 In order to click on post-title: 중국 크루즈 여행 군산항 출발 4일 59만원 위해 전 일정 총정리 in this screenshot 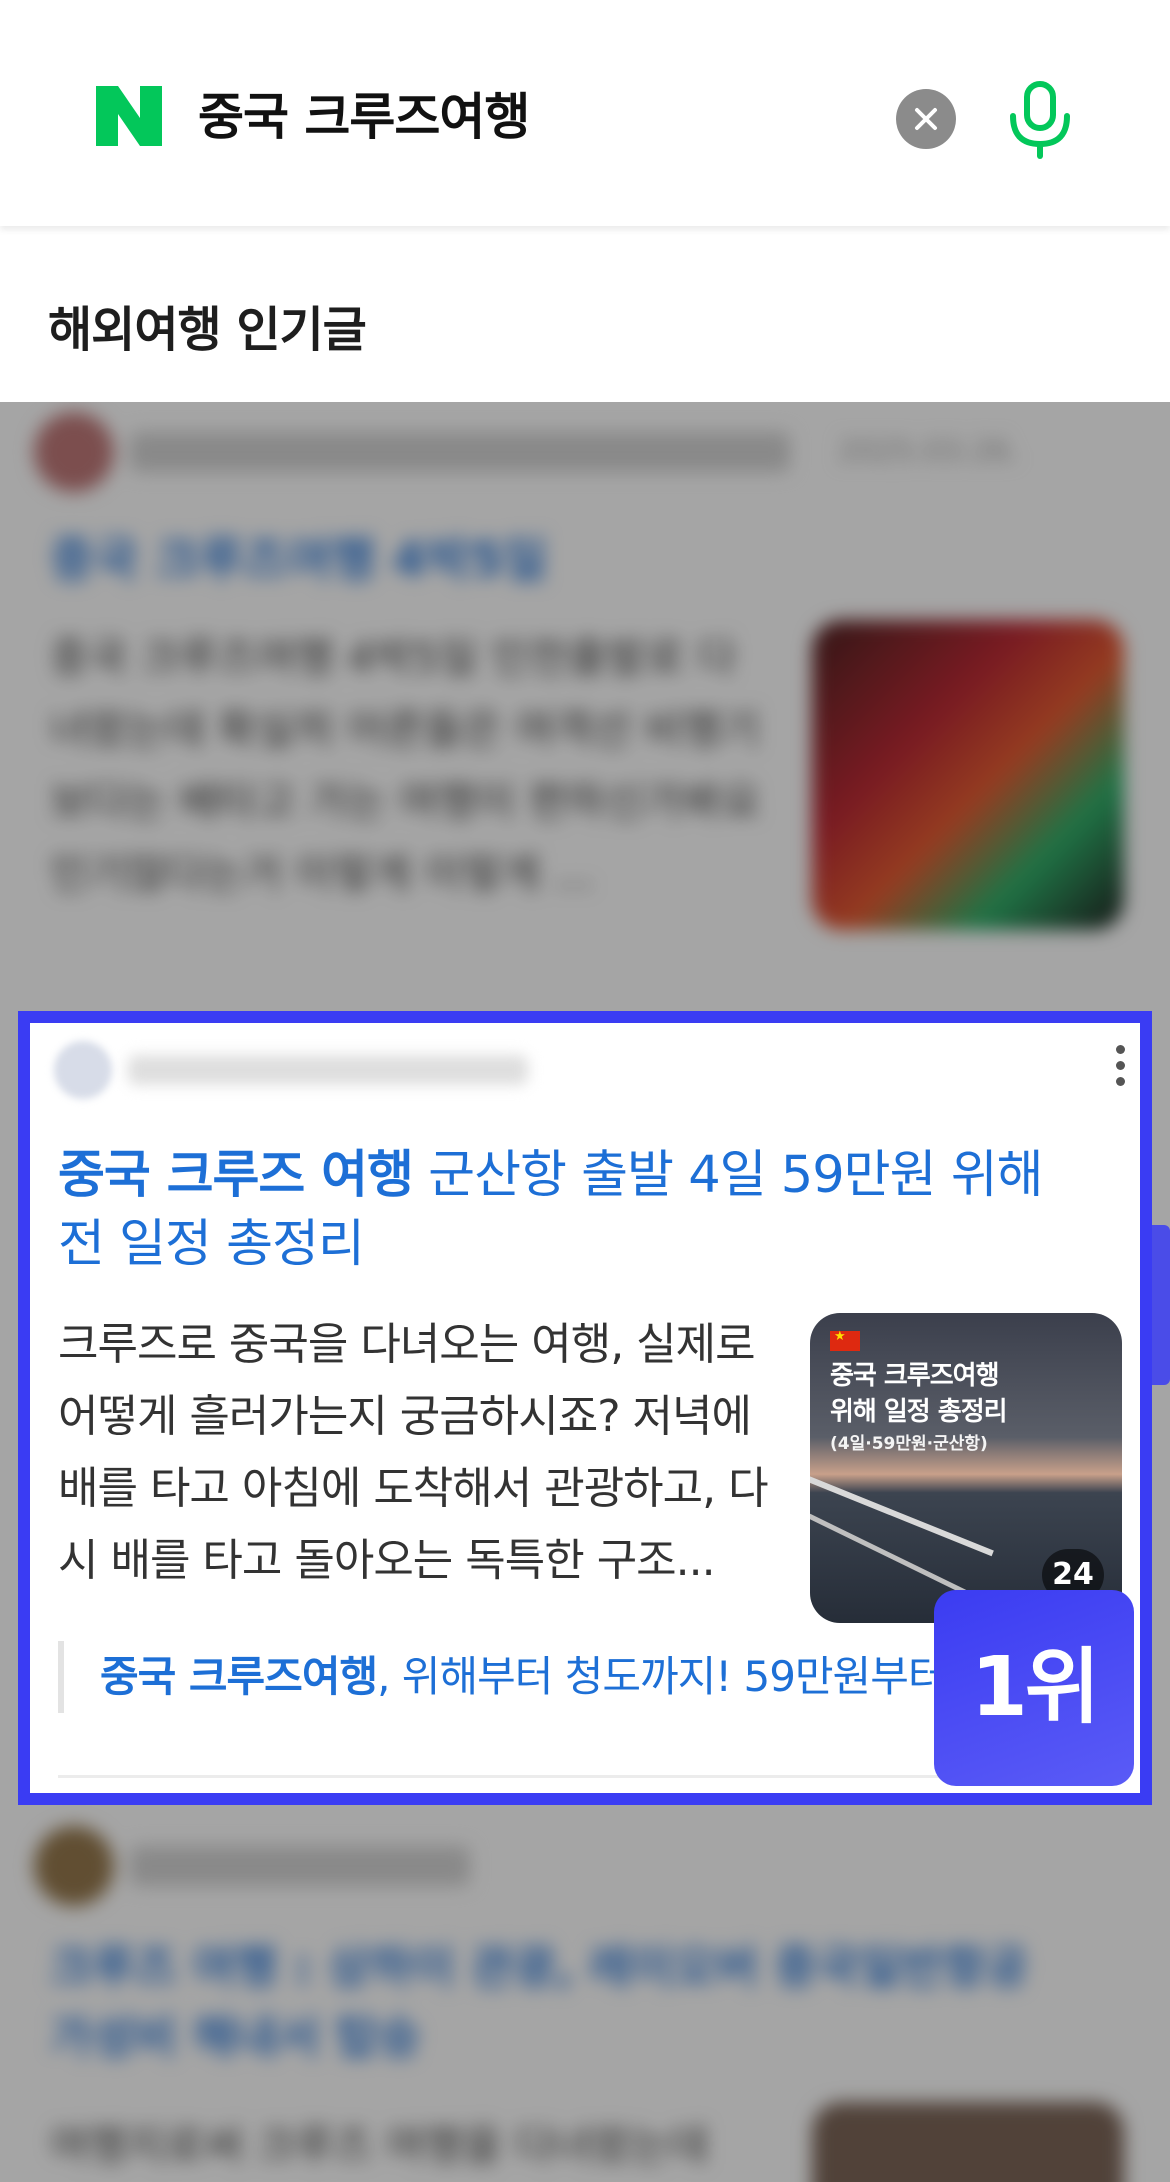, I will do `click(578, 1210)`.